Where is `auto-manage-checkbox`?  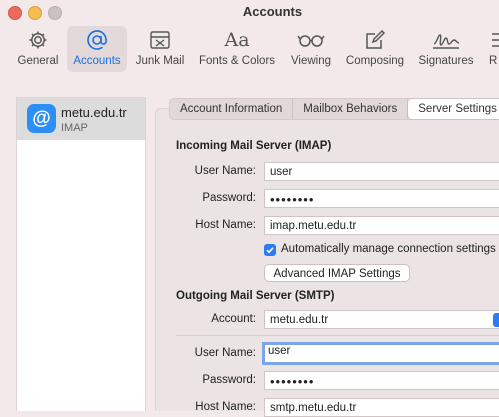 auto-manage-checkbox is located at coordinates (270, 250).